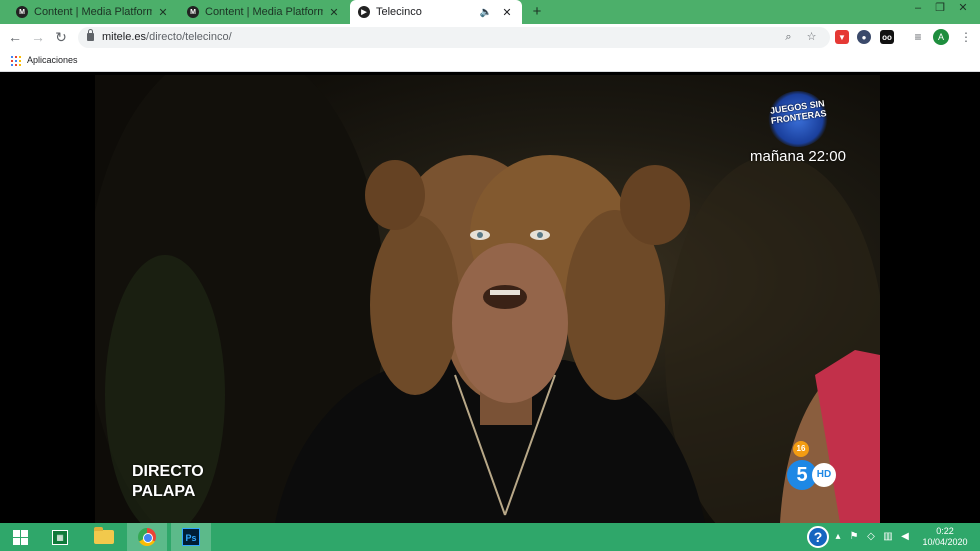  Describe the element at coordinates (15, 37) in the screenshot. I see `back-arrow-icon: ←` at that location.